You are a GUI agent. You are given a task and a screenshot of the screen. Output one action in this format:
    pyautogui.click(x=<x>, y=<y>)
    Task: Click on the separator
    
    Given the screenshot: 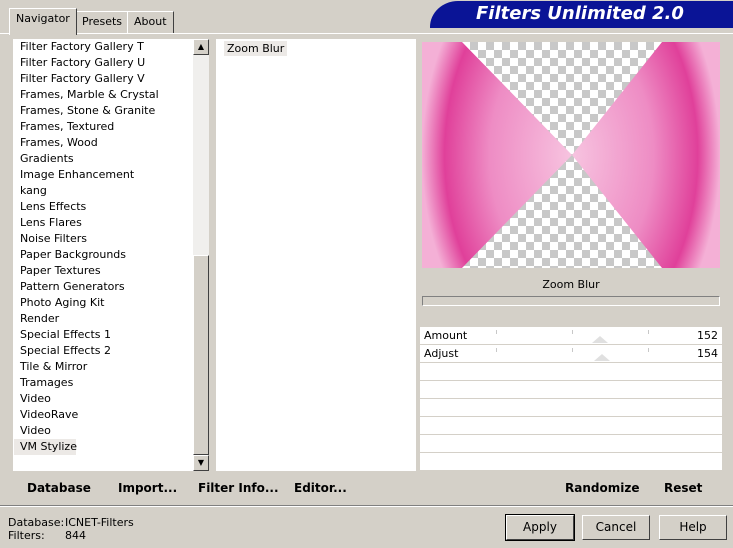 What is the action you would take?
    pyautogui.click(x=366, y=506)
    